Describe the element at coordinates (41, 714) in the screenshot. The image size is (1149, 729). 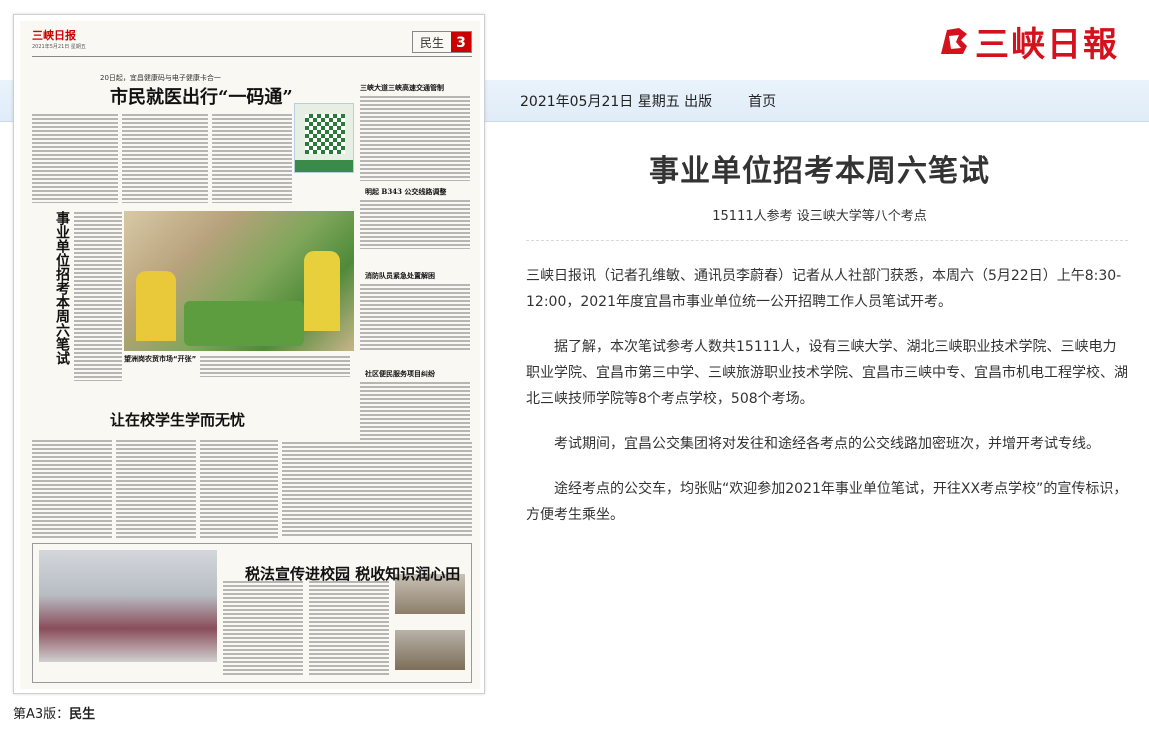
I see `page-caption-prefix: 第A3版：` at that location.